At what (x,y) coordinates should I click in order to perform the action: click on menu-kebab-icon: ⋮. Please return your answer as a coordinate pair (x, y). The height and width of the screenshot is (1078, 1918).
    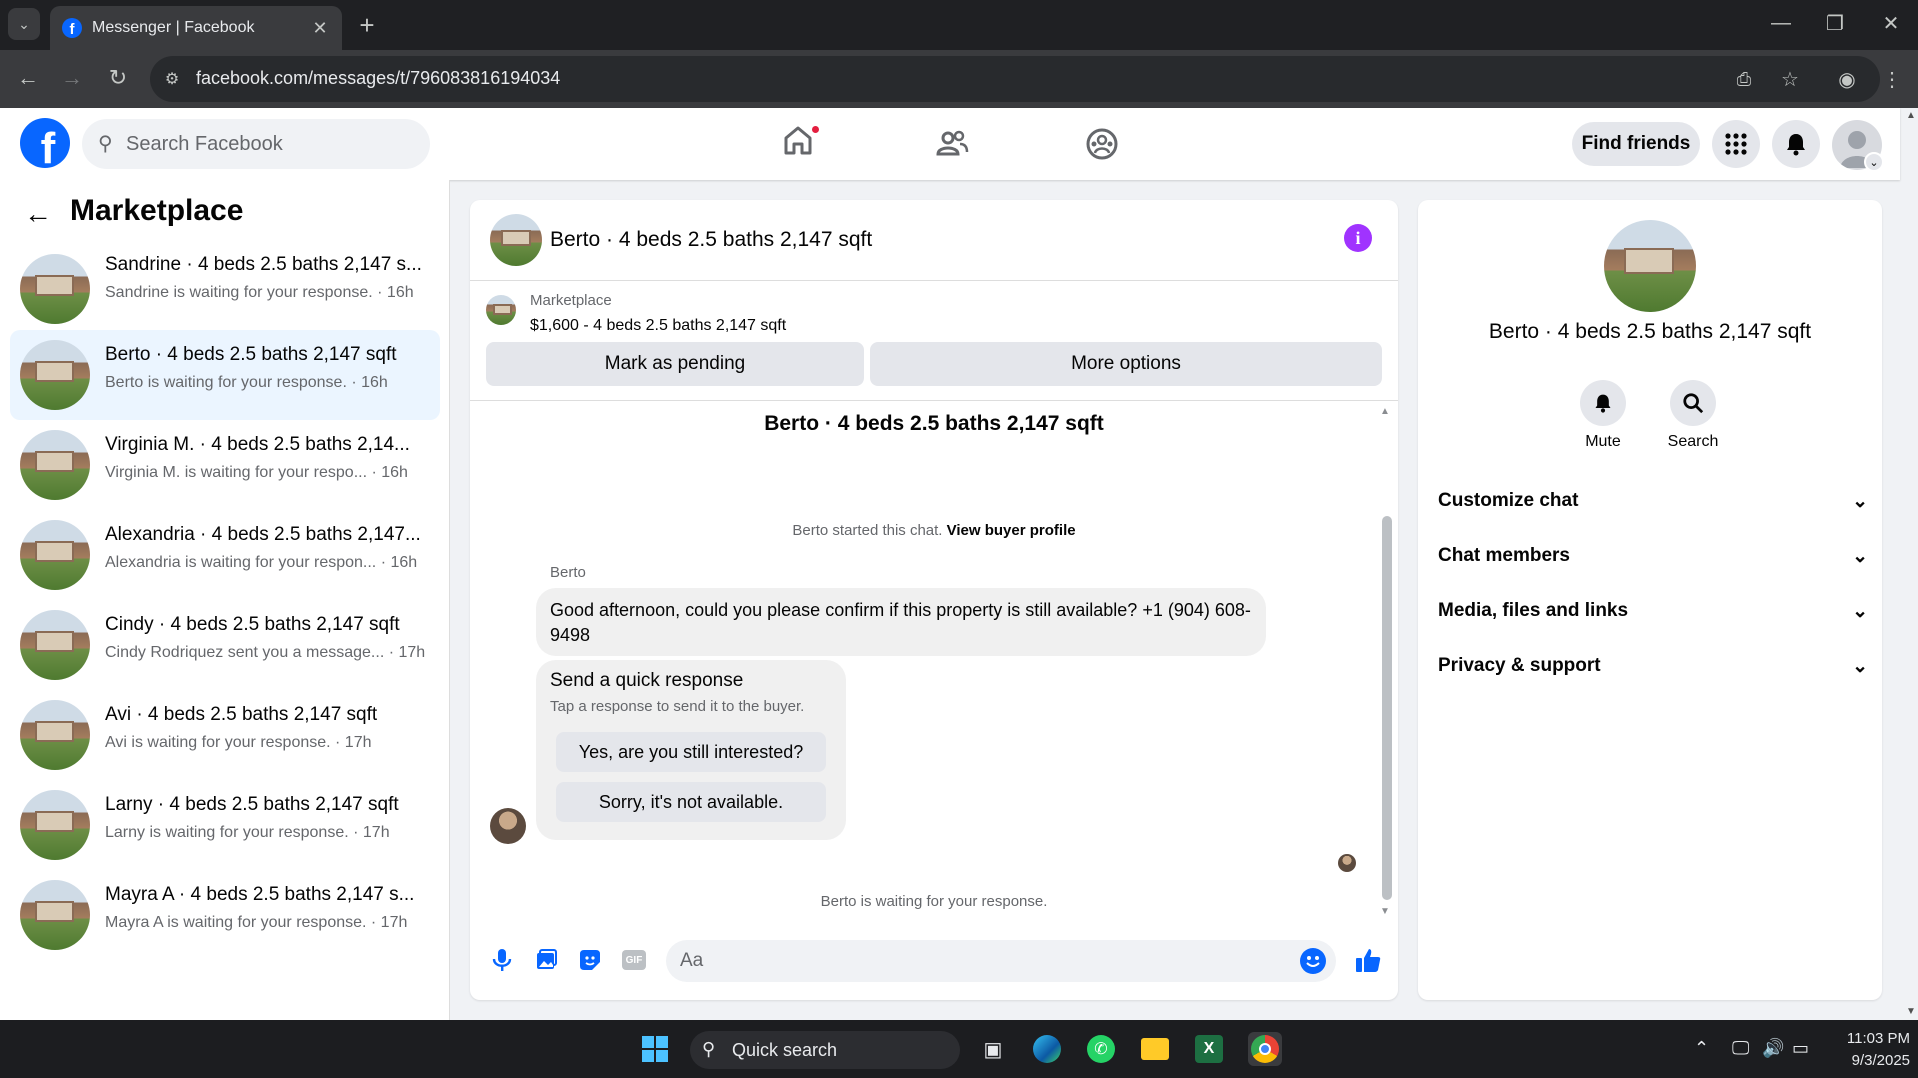
    Looking at the image, I should click on (1892, 79).